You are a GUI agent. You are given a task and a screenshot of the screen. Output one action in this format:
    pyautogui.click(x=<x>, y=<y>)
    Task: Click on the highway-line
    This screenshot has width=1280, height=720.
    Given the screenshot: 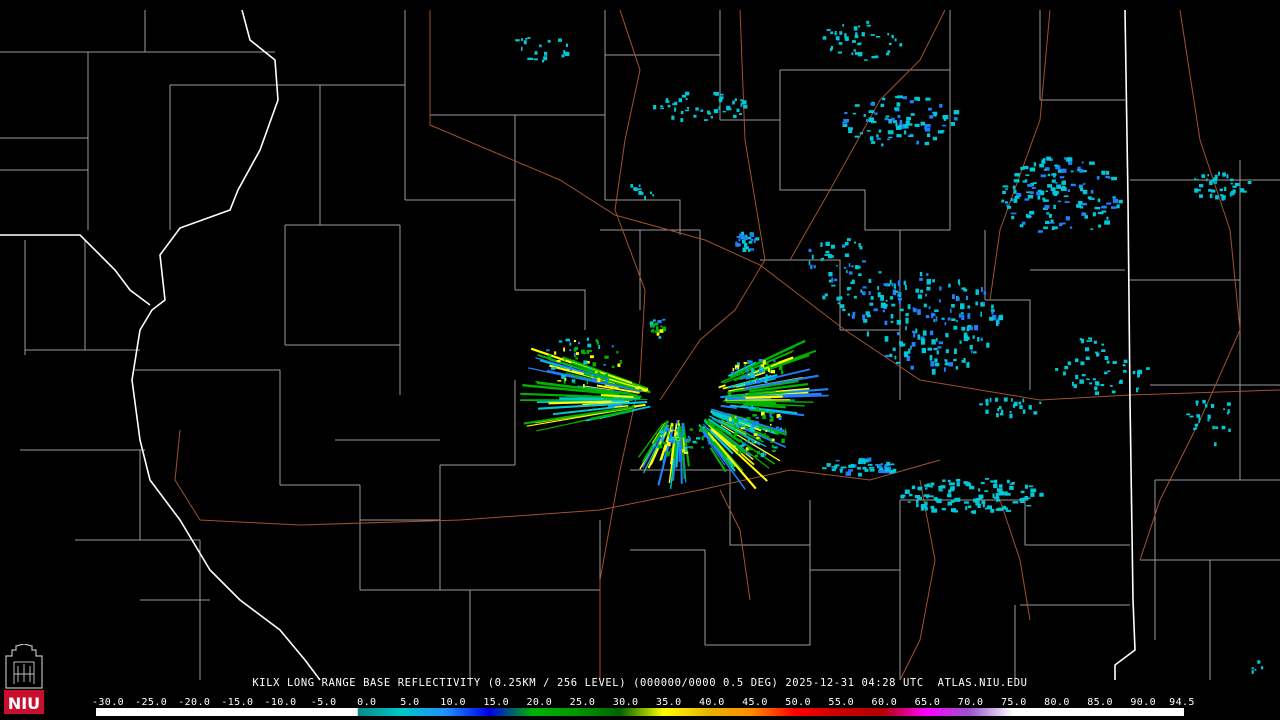 What is the action you would take?
    pyautogui.click(x=1020, y=155)
    